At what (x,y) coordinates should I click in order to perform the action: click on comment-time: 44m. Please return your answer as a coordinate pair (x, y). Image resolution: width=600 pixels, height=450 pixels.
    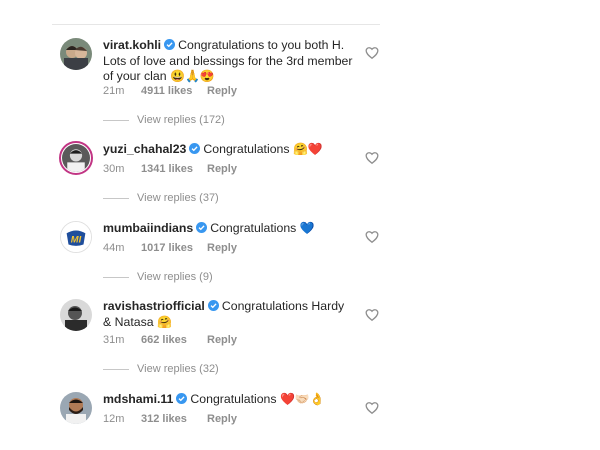
    Looking at the image, I should click on (114, 248).